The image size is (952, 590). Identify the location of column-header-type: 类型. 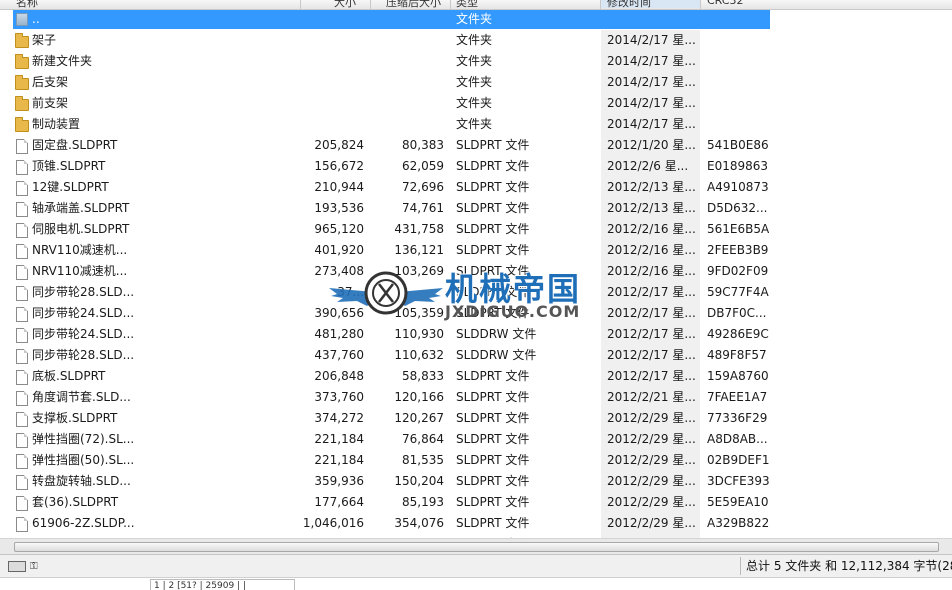
(486, 4).